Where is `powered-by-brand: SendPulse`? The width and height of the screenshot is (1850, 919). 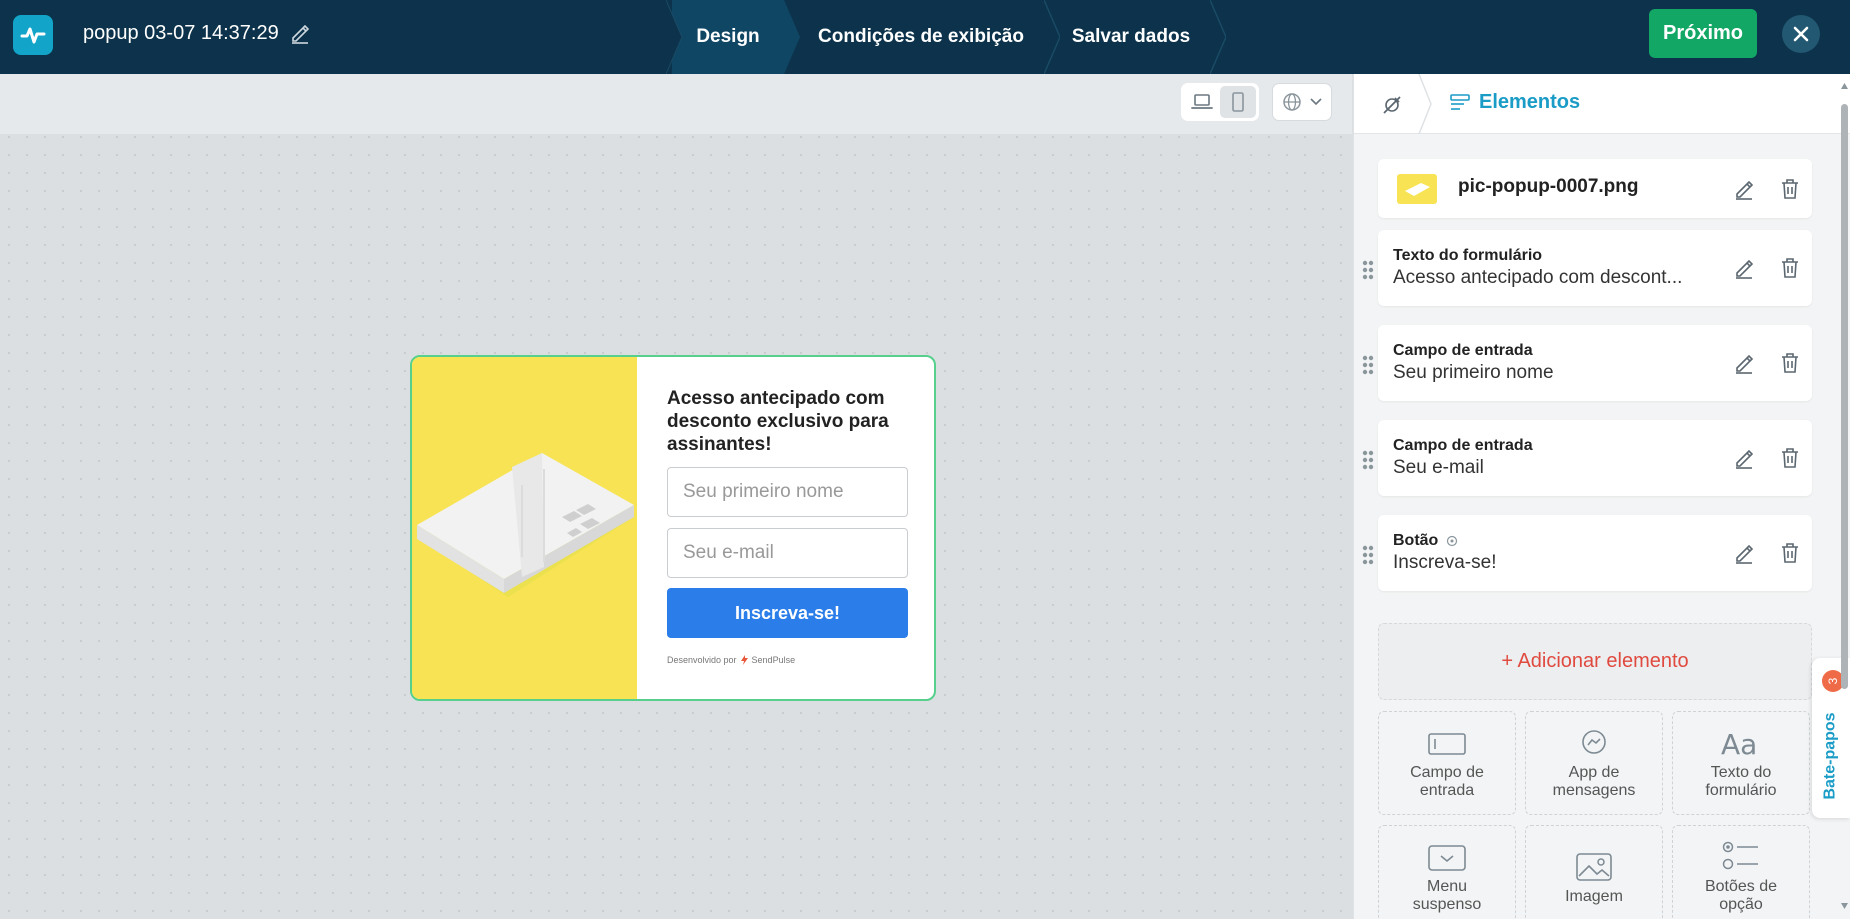
powered-by-brand: SendPulse is located at coordinates (773, 660).